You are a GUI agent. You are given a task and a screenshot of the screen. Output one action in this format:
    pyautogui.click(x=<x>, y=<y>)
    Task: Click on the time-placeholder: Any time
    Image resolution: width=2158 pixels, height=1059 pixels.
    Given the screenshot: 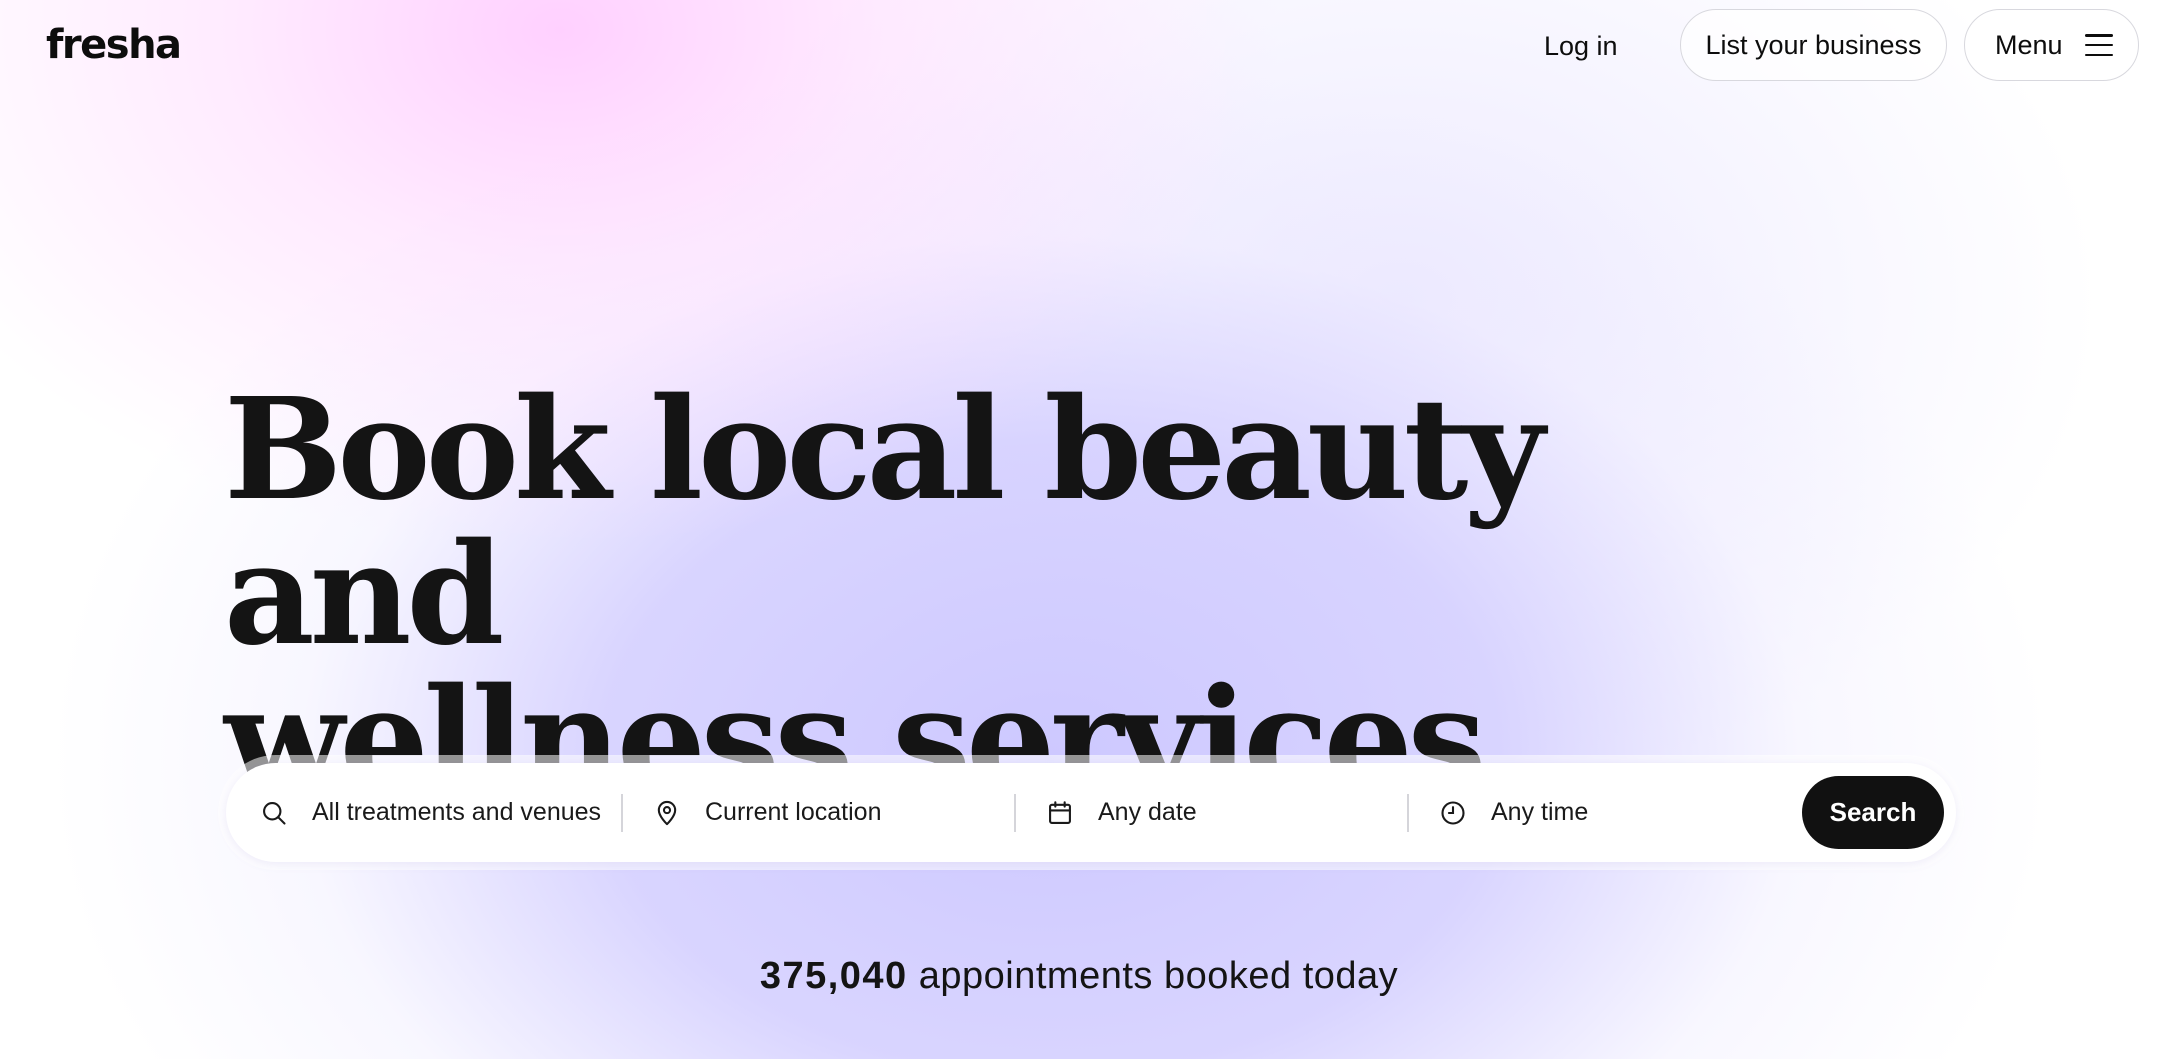 What is the action you would take?
    pyautogui.click(x=1540, y=812)
    